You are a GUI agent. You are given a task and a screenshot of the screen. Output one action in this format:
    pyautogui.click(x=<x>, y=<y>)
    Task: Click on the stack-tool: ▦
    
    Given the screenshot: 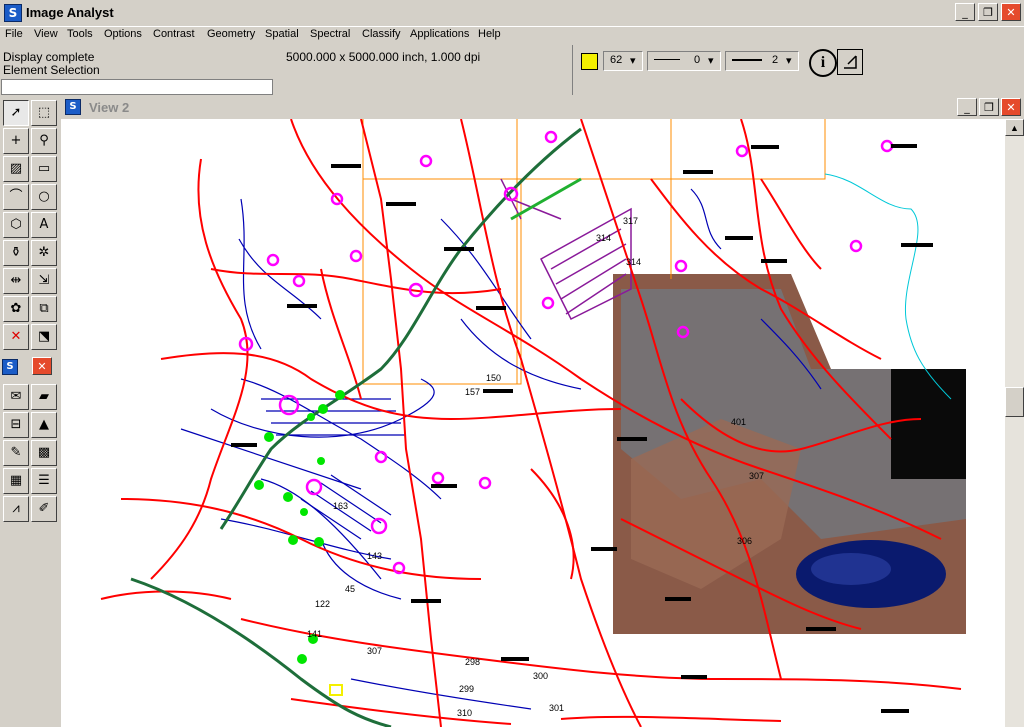 What is the action you would take?
    pyautogui.click(x=16, y=481)
    